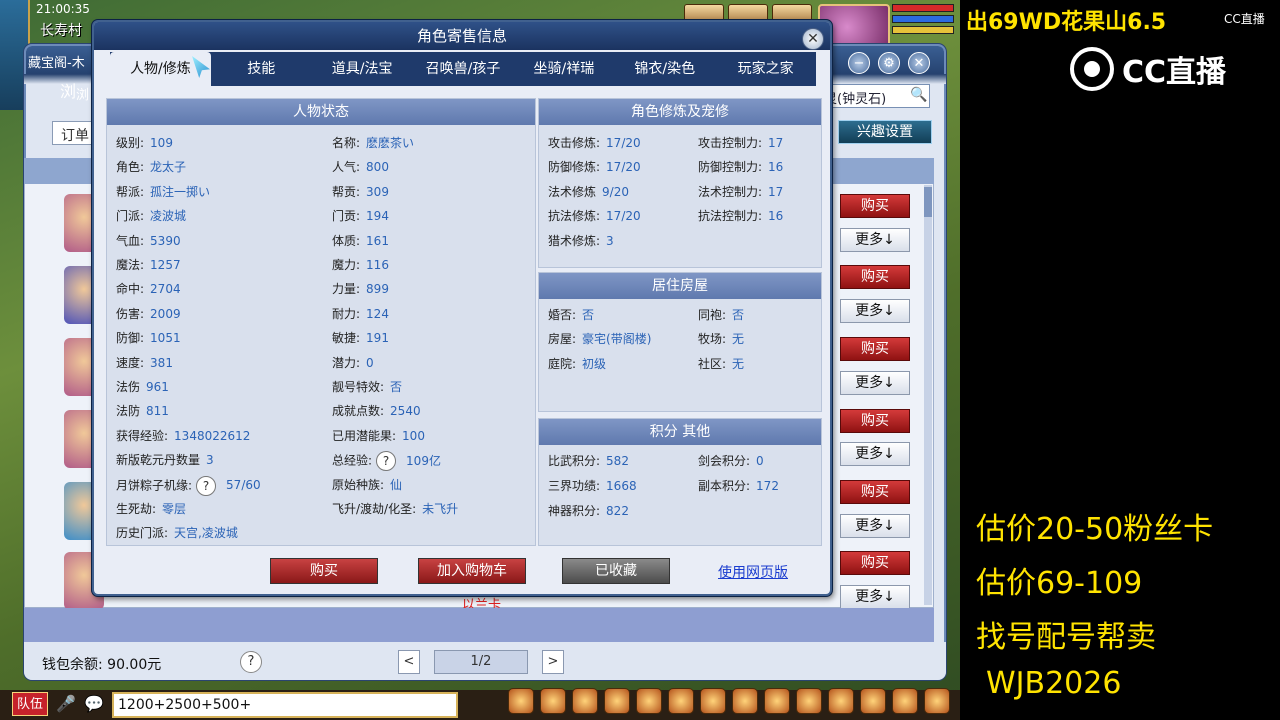 The width and height of the screenshot is (1280, 720). I want to click on system-icon-bar, so click(733, 703).